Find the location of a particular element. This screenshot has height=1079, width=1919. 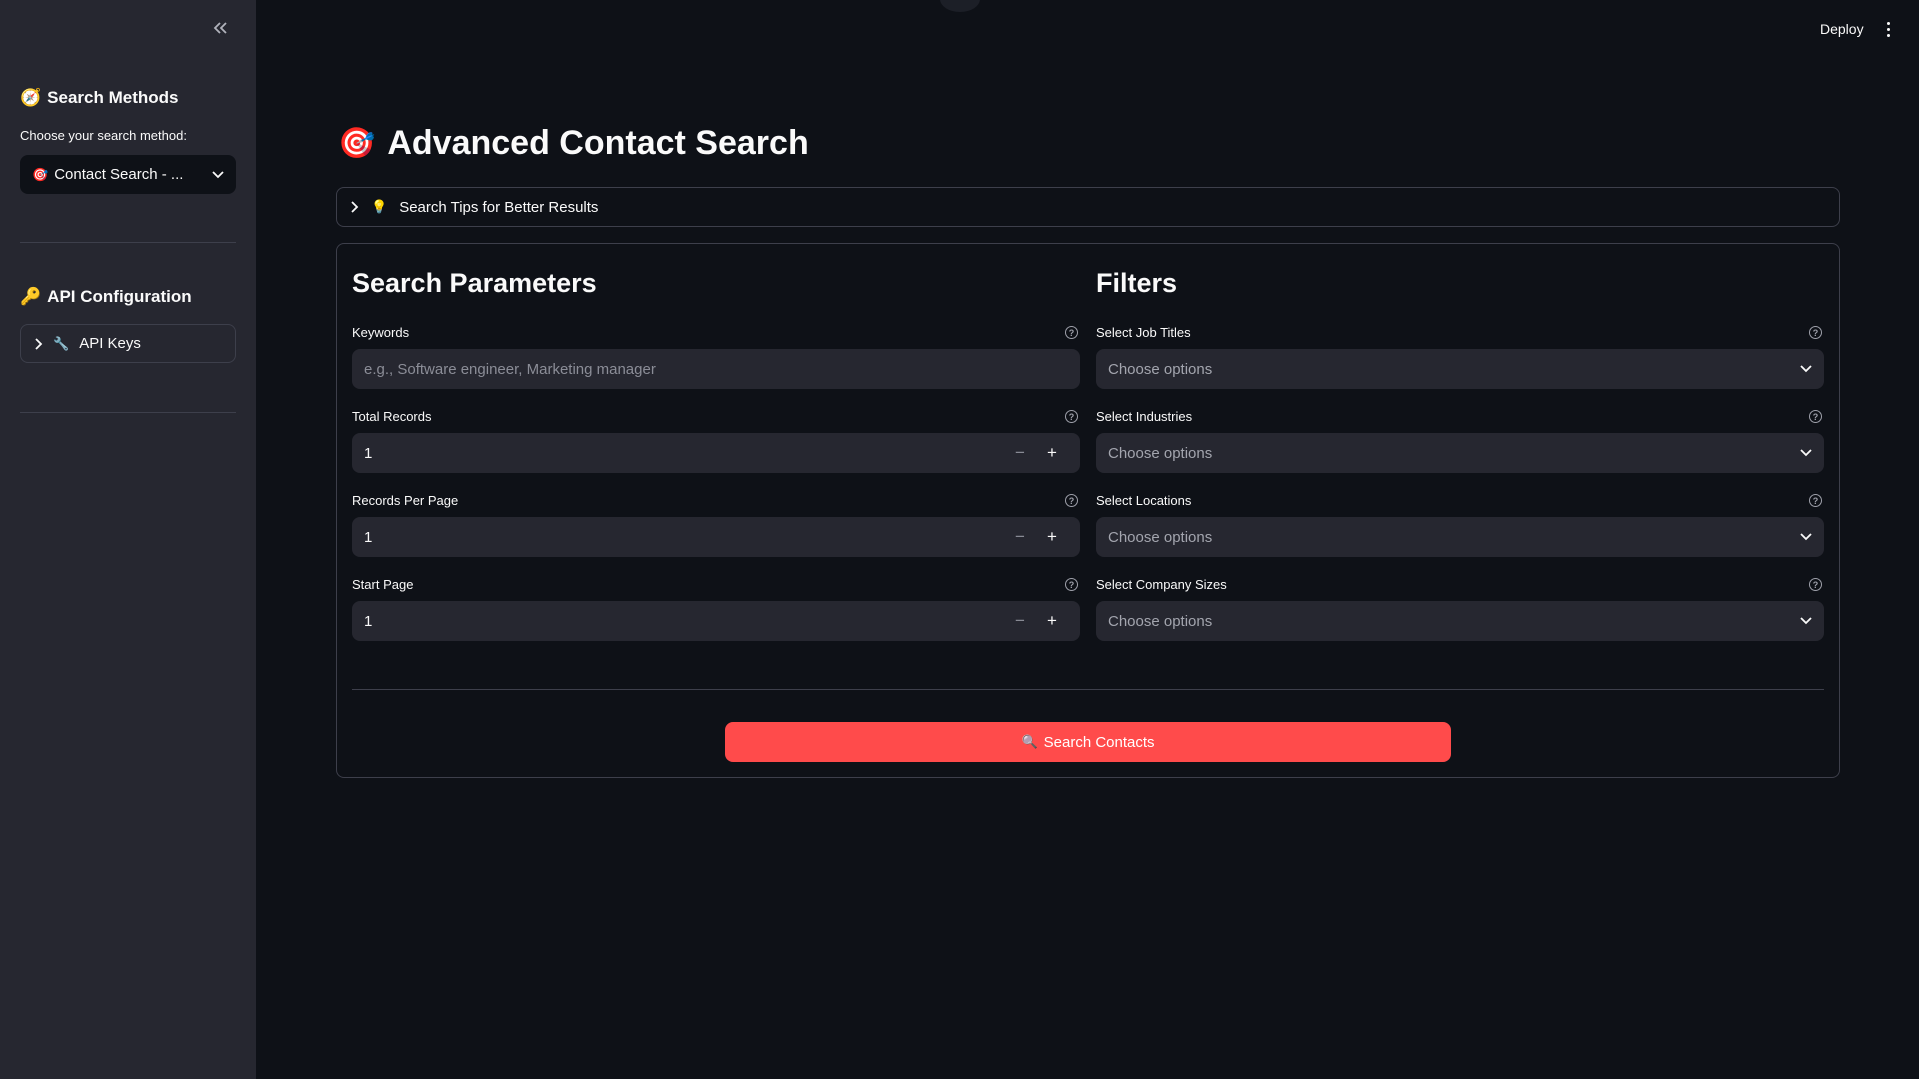

keywords-label: Keywords is located at coordinates (381, 332).